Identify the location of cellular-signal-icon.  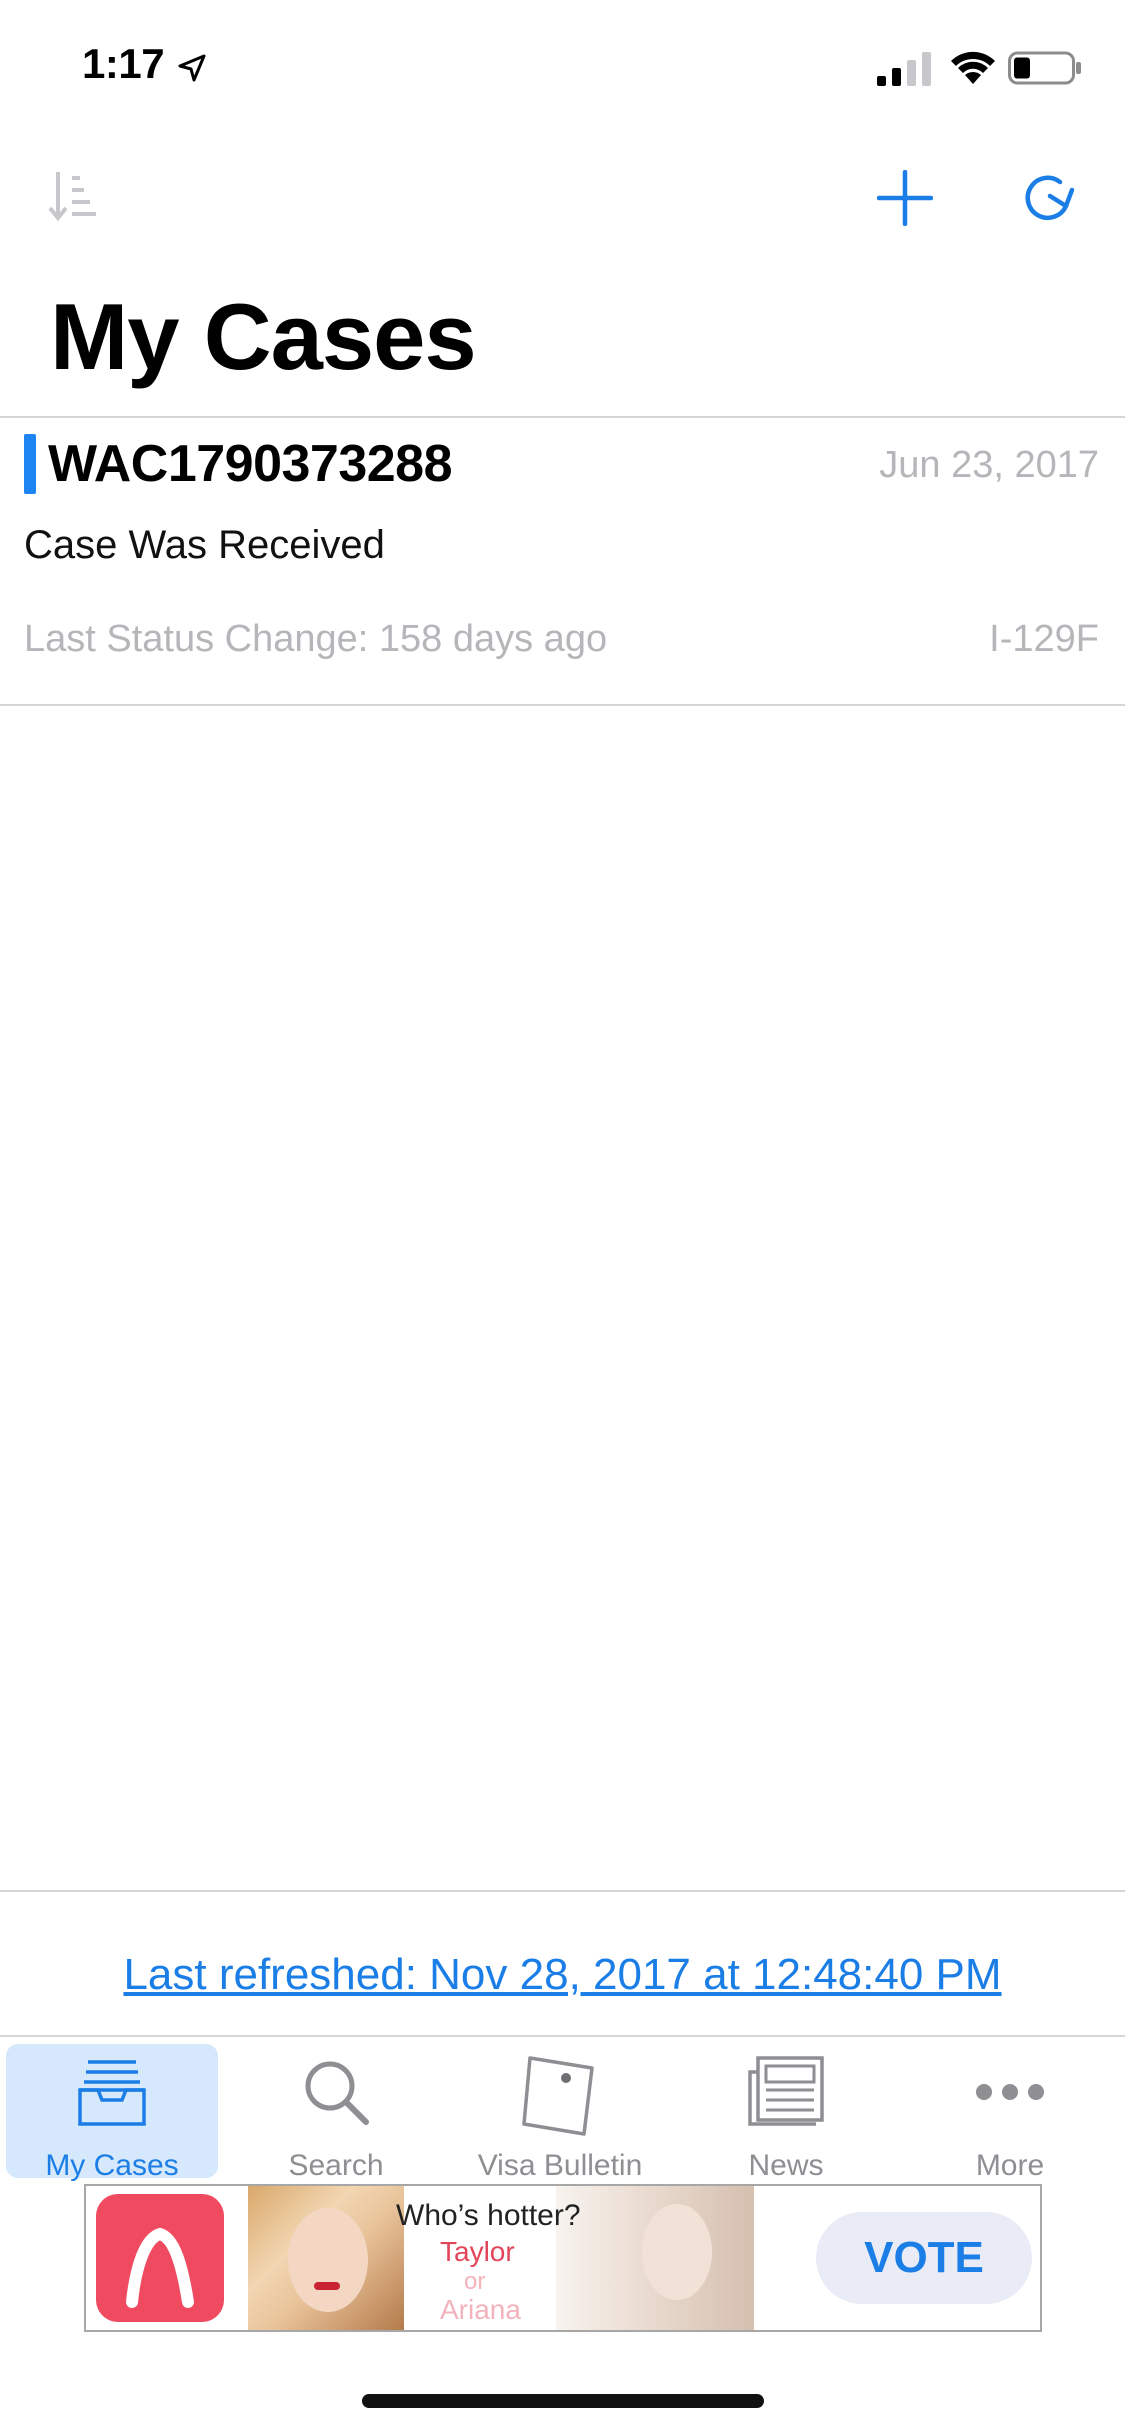
(904, 69).